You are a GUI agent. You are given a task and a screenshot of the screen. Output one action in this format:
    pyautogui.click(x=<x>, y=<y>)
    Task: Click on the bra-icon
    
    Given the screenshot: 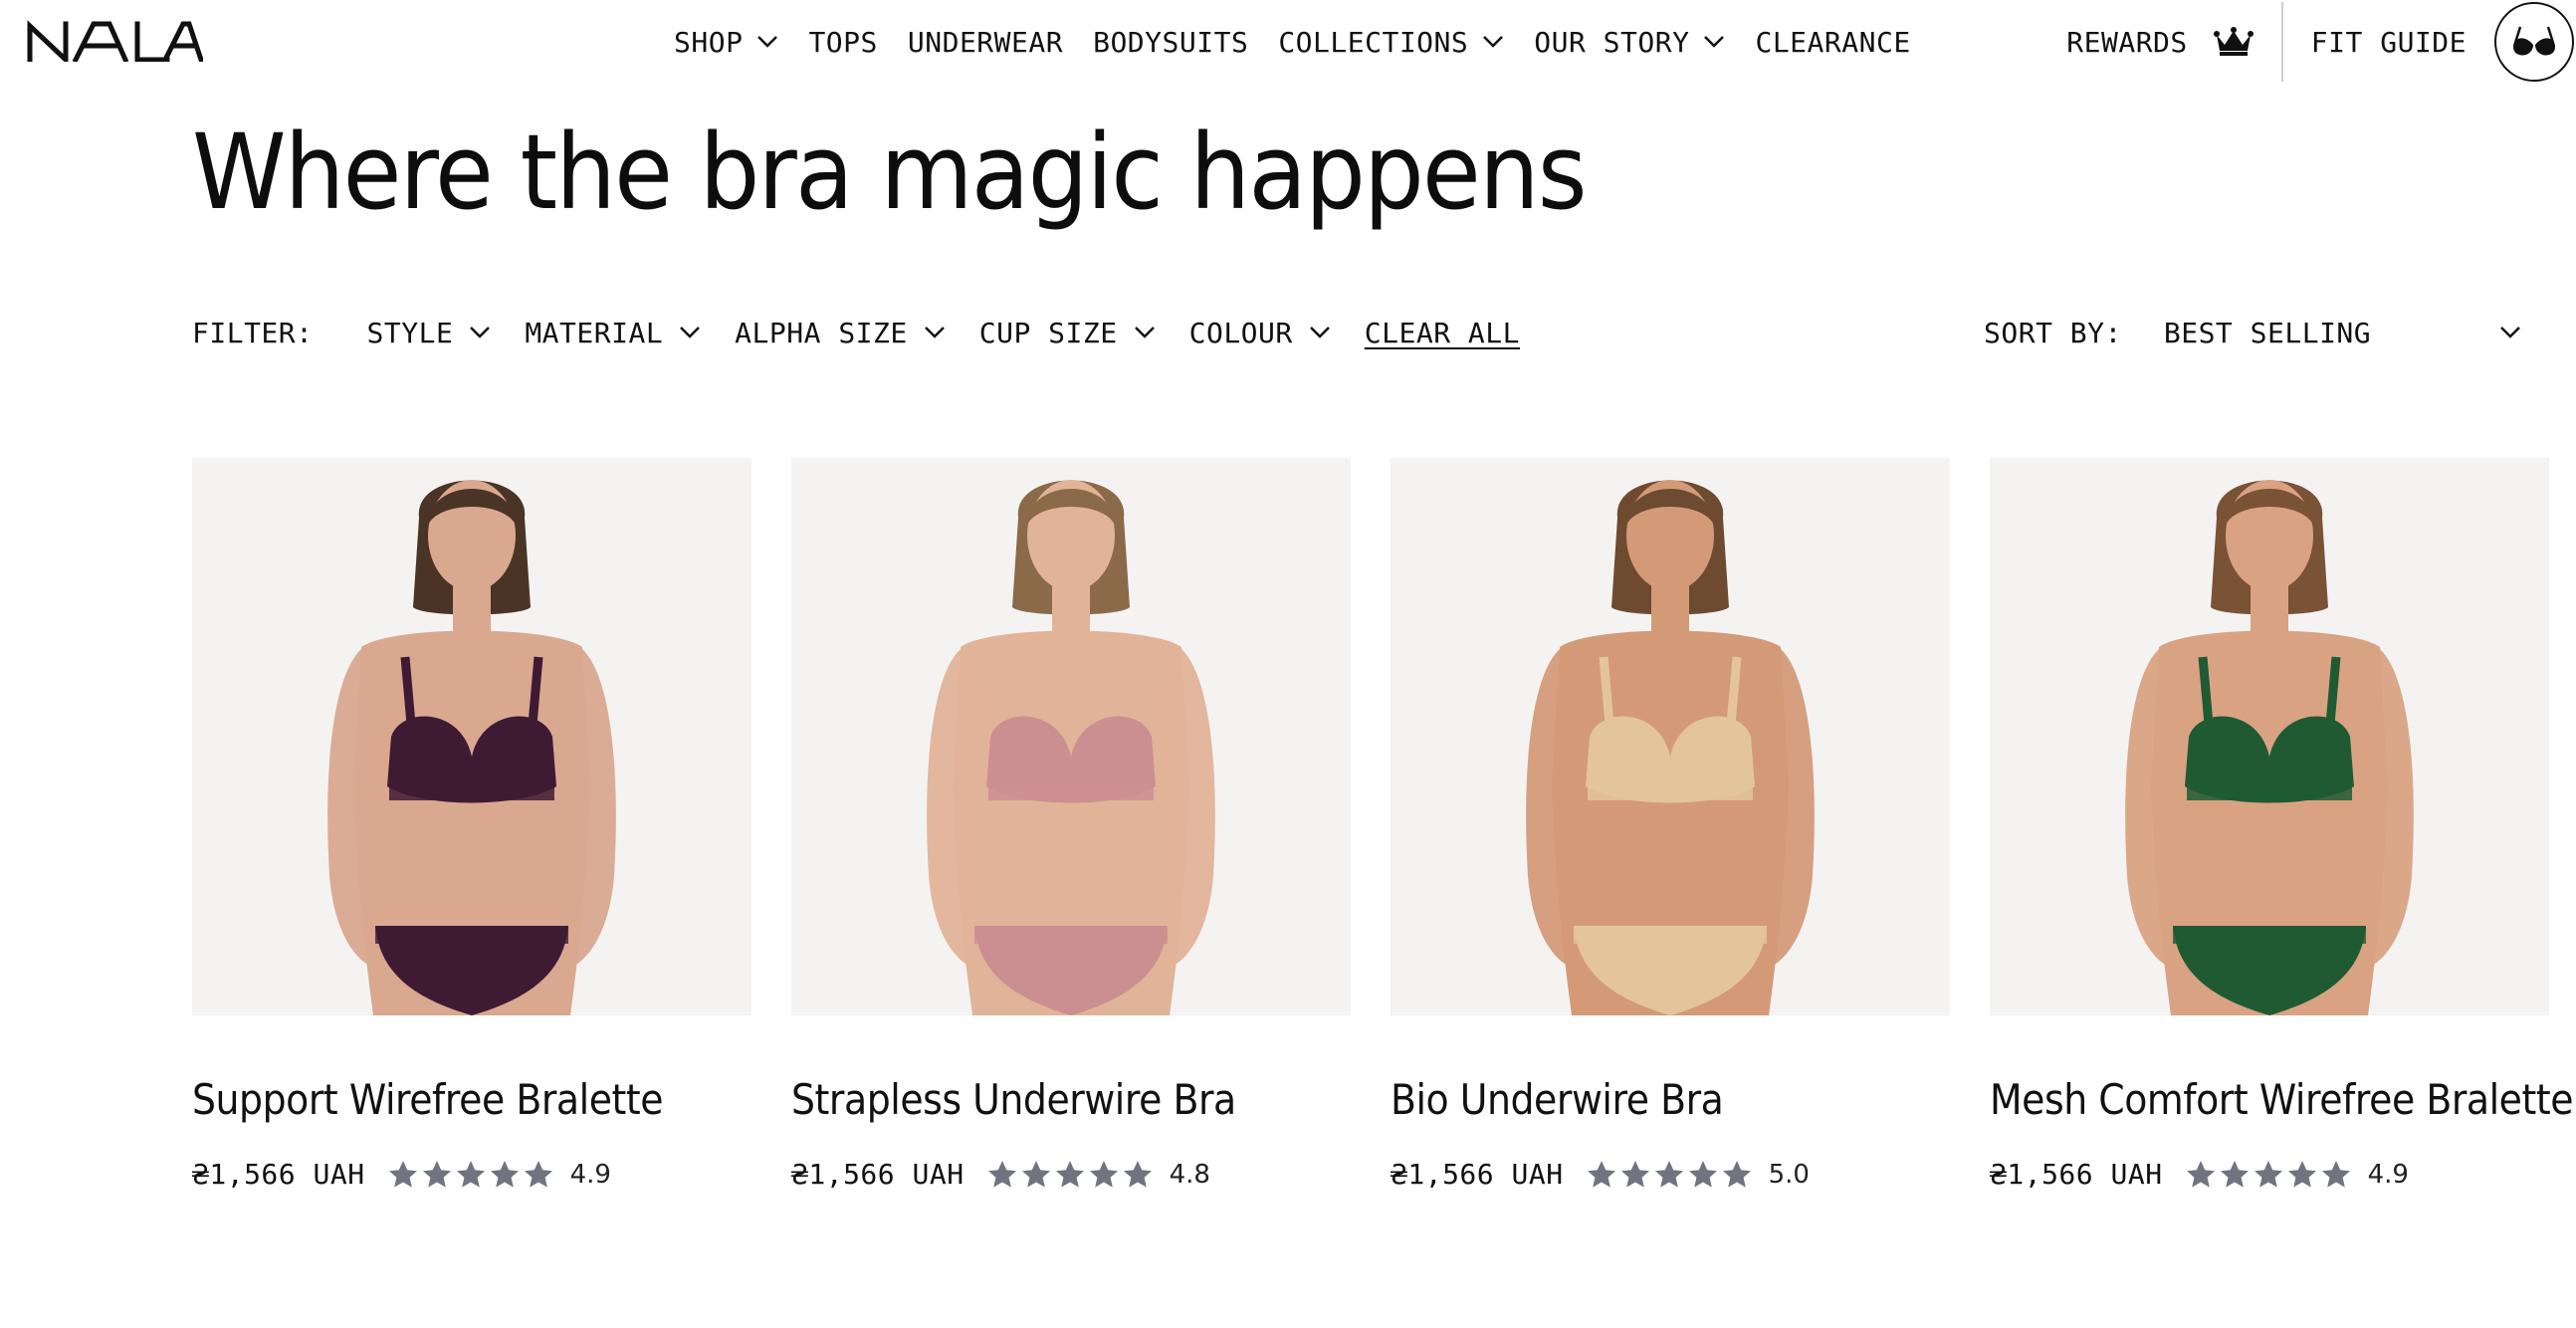 What is the action you would take?
    pyautogui.click(x=2534, y=41)
    